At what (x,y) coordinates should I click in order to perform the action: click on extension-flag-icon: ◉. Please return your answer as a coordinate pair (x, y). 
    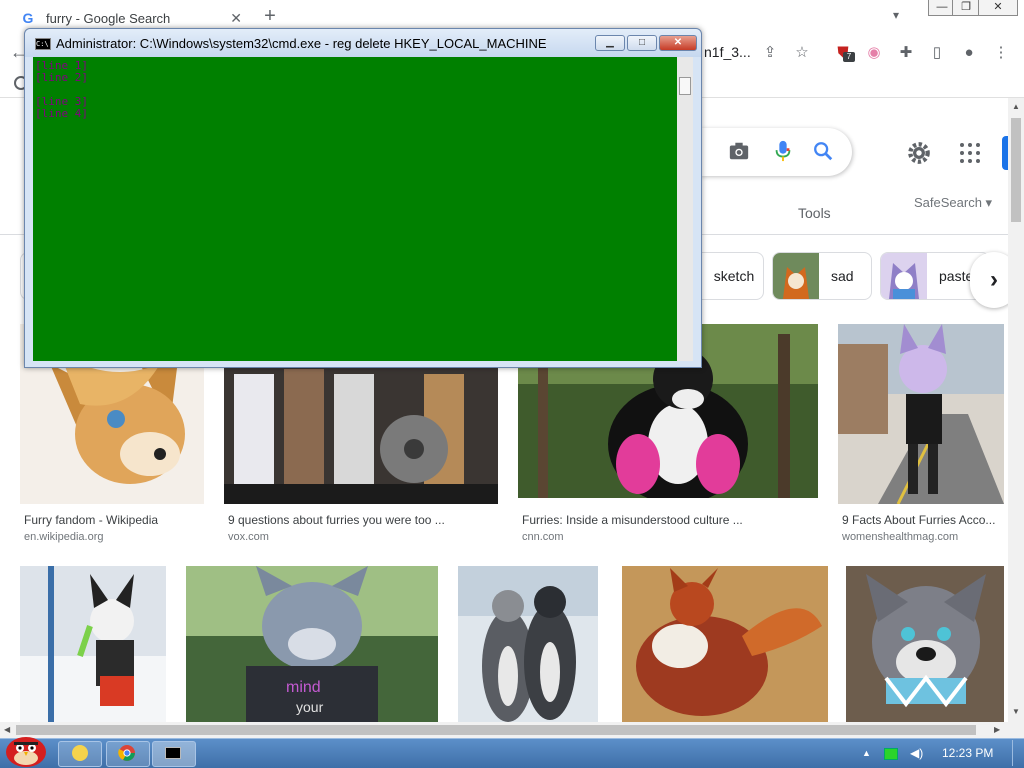
    Looking at the image, I should click on (874, 53).